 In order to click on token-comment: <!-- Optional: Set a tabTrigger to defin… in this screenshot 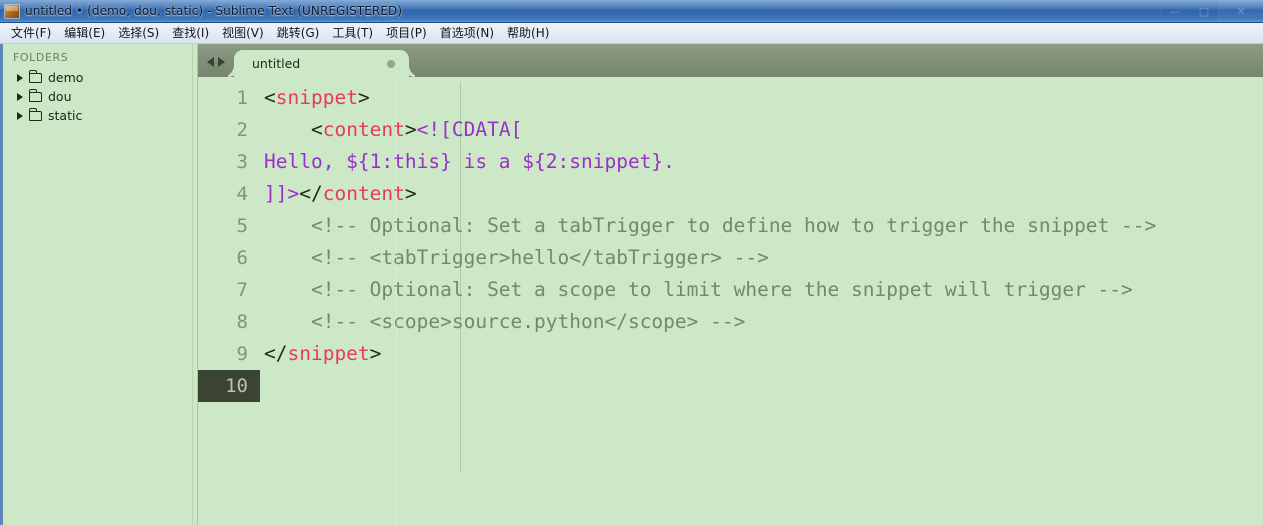, I will do `click(710, 225)`.